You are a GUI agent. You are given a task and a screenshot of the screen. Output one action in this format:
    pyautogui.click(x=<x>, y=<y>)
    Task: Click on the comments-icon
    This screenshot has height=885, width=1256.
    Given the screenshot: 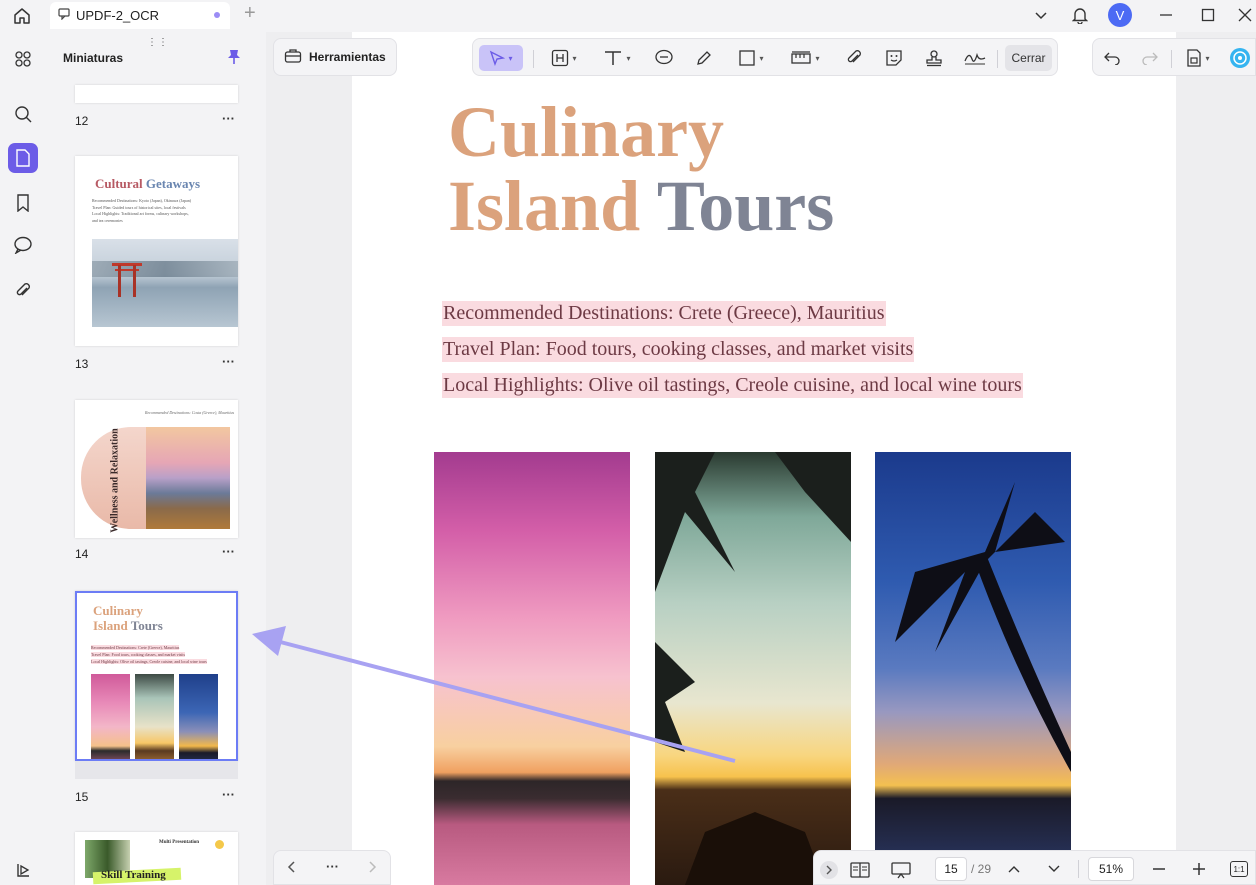 What is the action you would take?
    pyautogui.click(x=23, y=245)
    